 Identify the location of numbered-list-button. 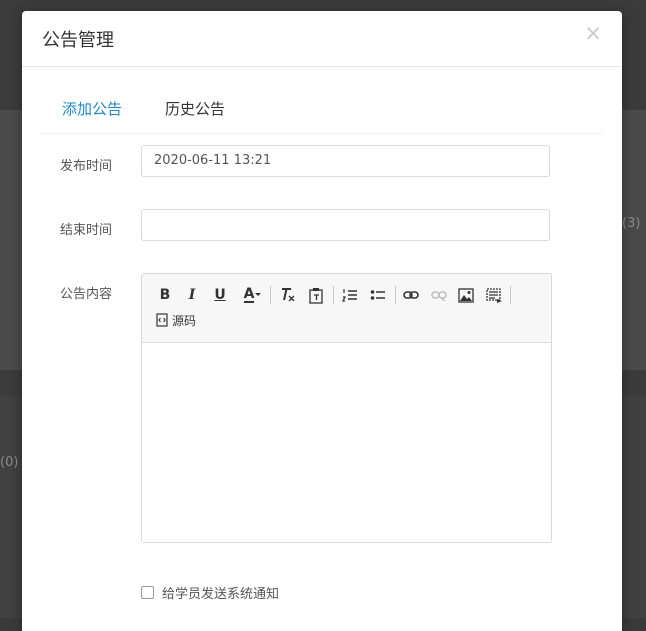
(350, 295).